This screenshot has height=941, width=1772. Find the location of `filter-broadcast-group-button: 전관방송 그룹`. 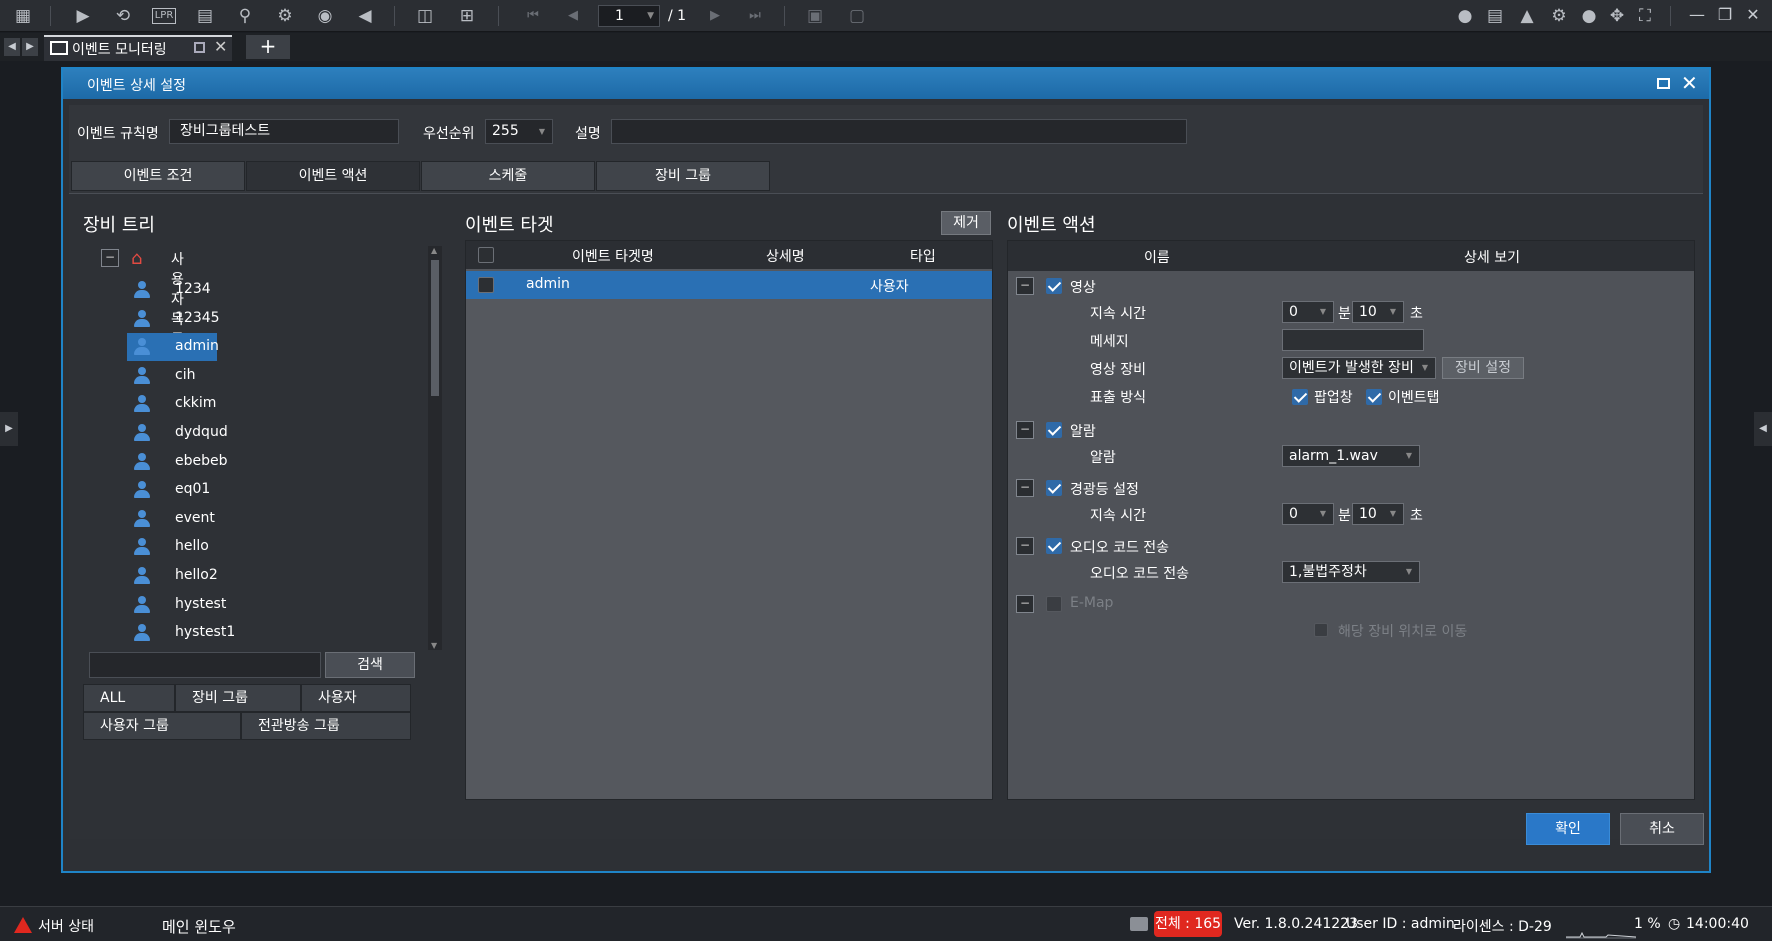

filter-broadcast-group-button: 전관방송 그룹 is located at coordinates (326, 726).